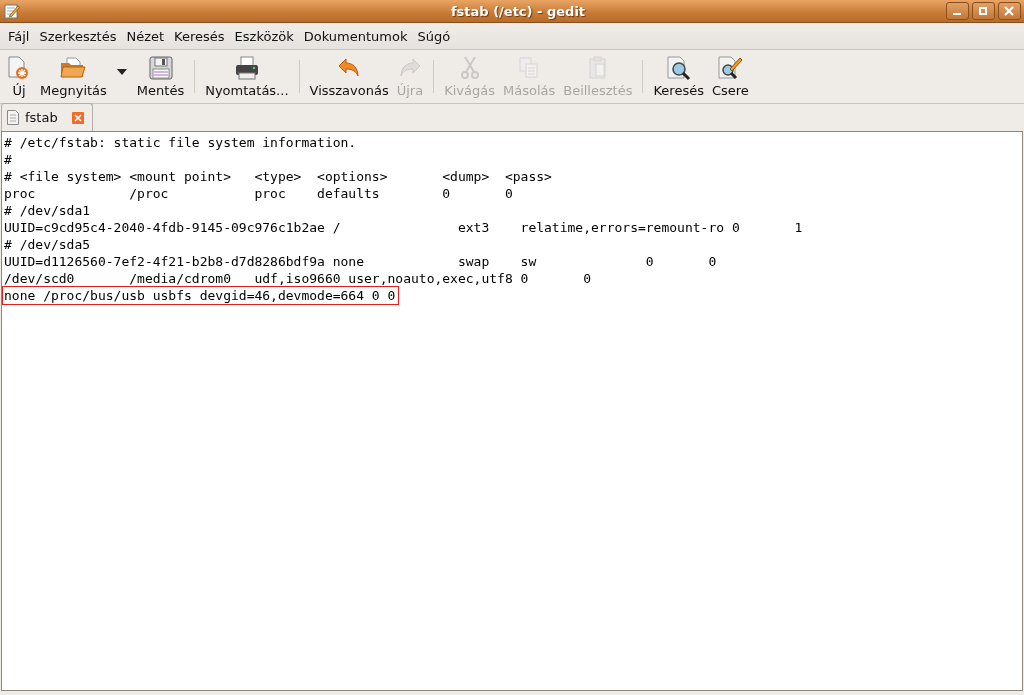 The height and width of the screenshot is (695, 1024). Describe the element at coordinates (360, 261) in the screenshot. I see `code-line: UUID=d1126560-7ef2-4f21-b2b8-d7d8286bdf9a none swap sw 0 0` at that location.